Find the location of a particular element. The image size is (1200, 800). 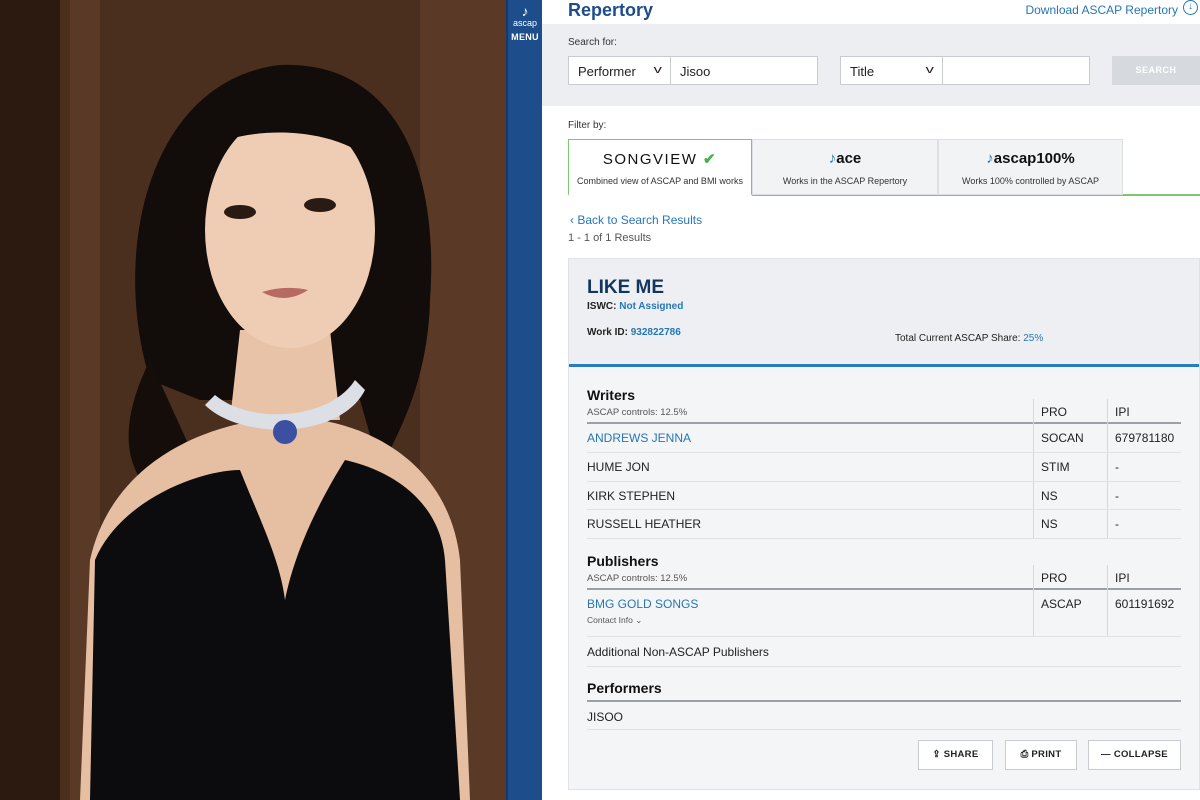

table-row: KIRK STEPHEN NS - is located at coordinates (884, 496).